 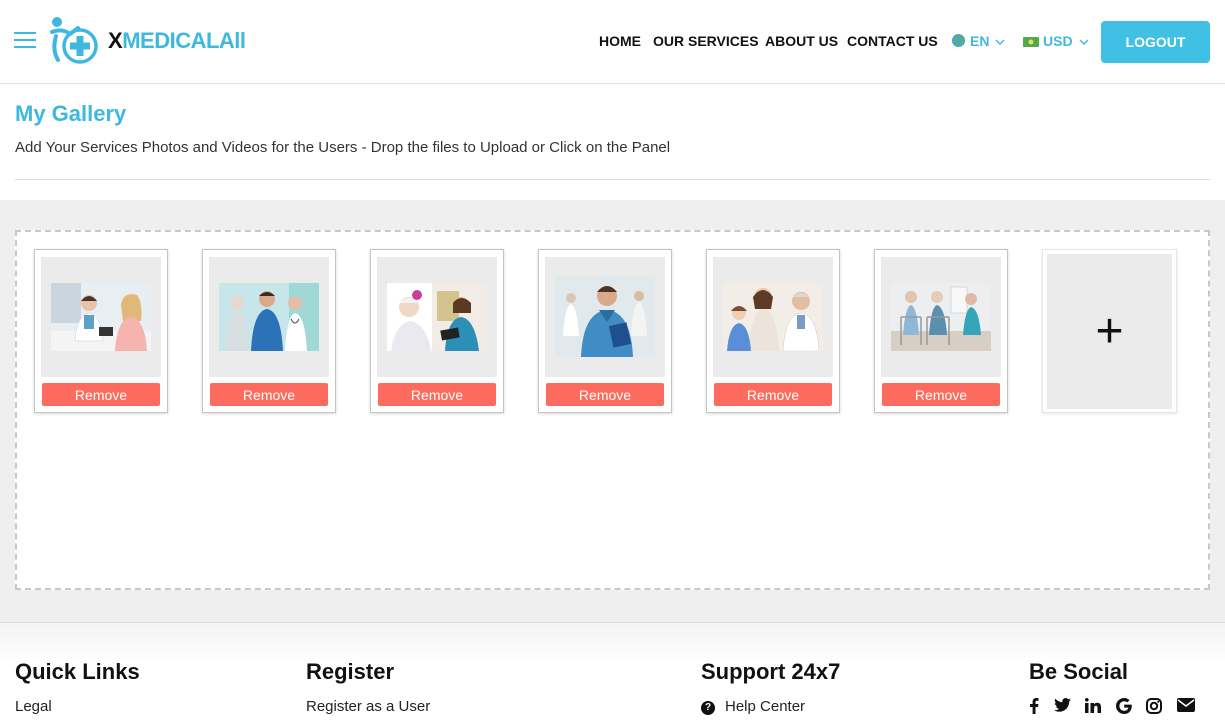 I want to click on nav-home: HOME, so click(x=620, y=41).